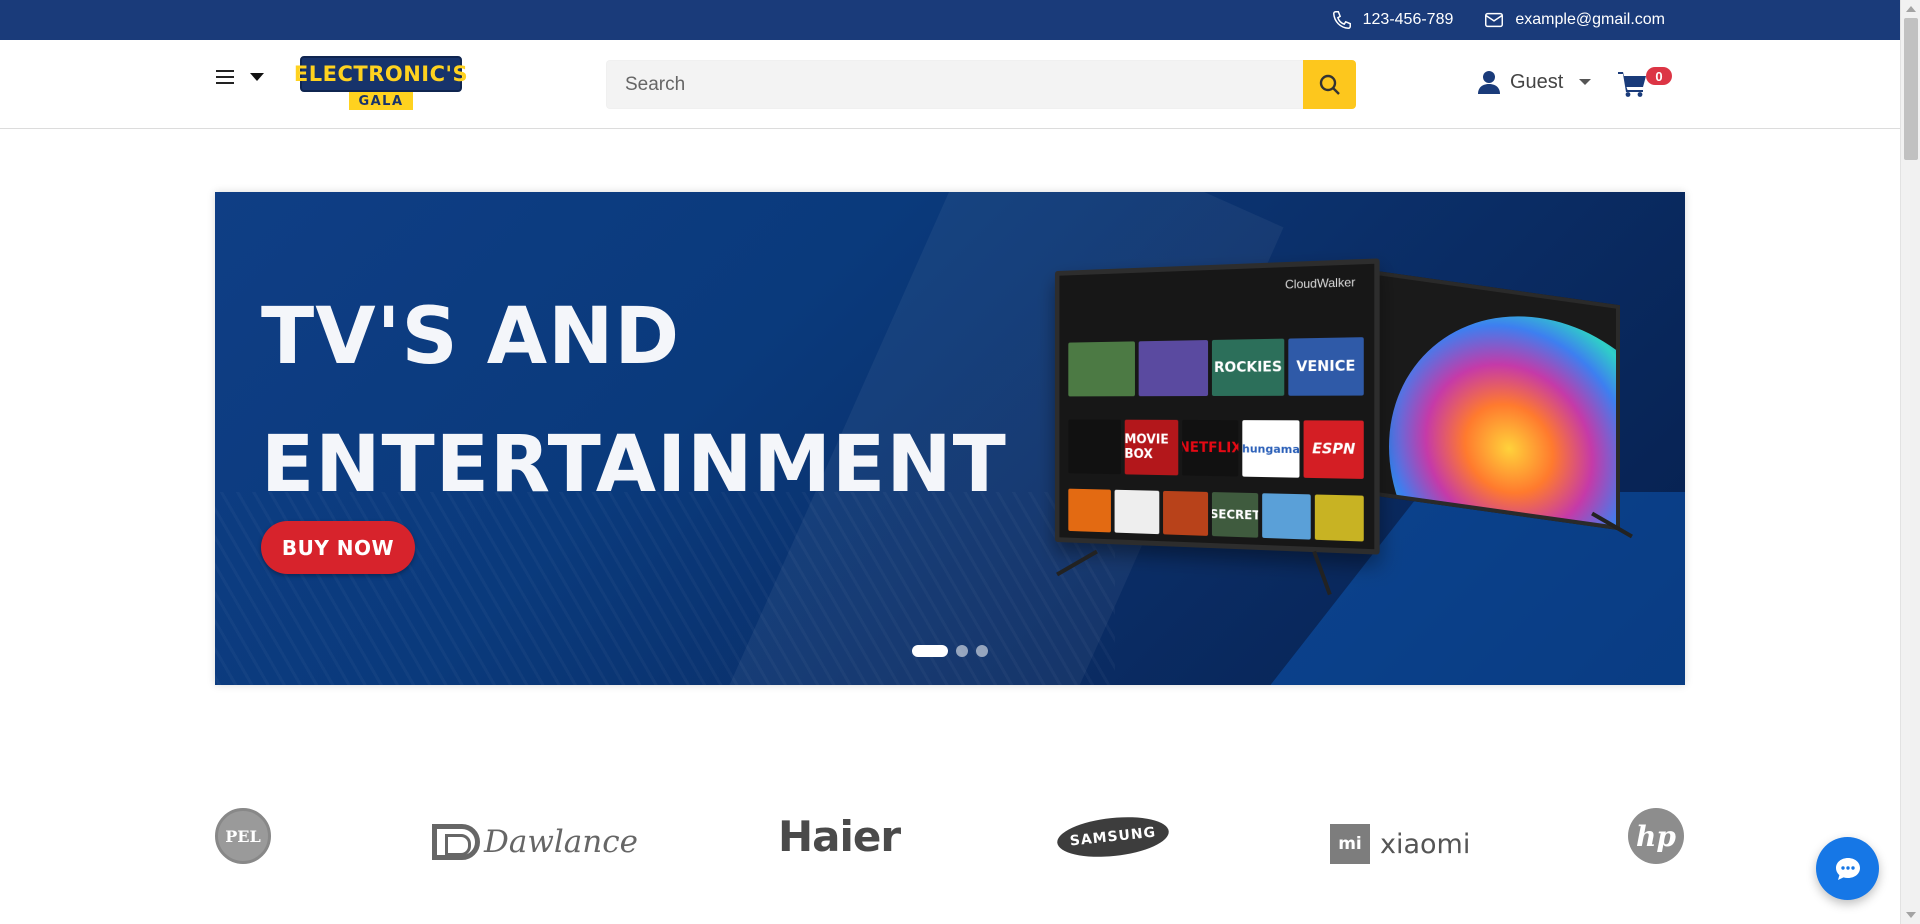  Describe the element at coordinates (225, 77) in the screenshot. I see `hamburger-icon` at that location.